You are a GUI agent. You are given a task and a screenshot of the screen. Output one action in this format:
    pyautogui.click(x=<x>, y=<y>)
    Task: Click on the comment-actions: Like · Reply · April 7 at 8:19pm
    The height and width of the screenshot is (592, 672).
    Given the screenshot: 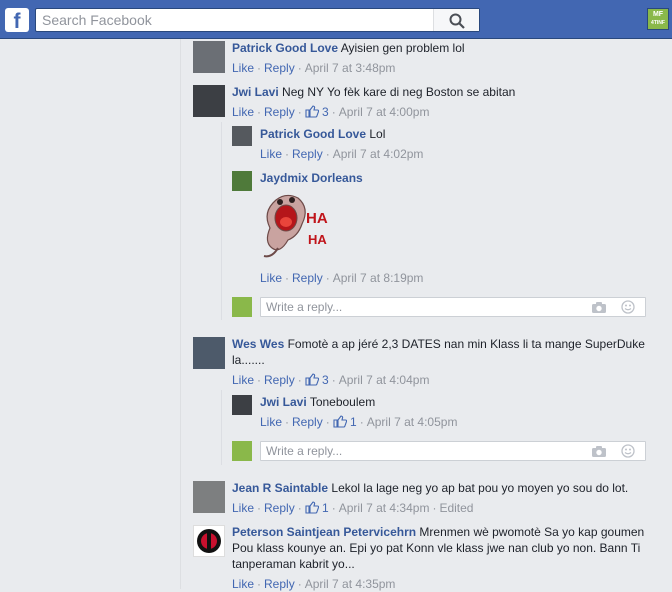 What is the action you would take?
    pyautogui.click(x=342, y=278)
    